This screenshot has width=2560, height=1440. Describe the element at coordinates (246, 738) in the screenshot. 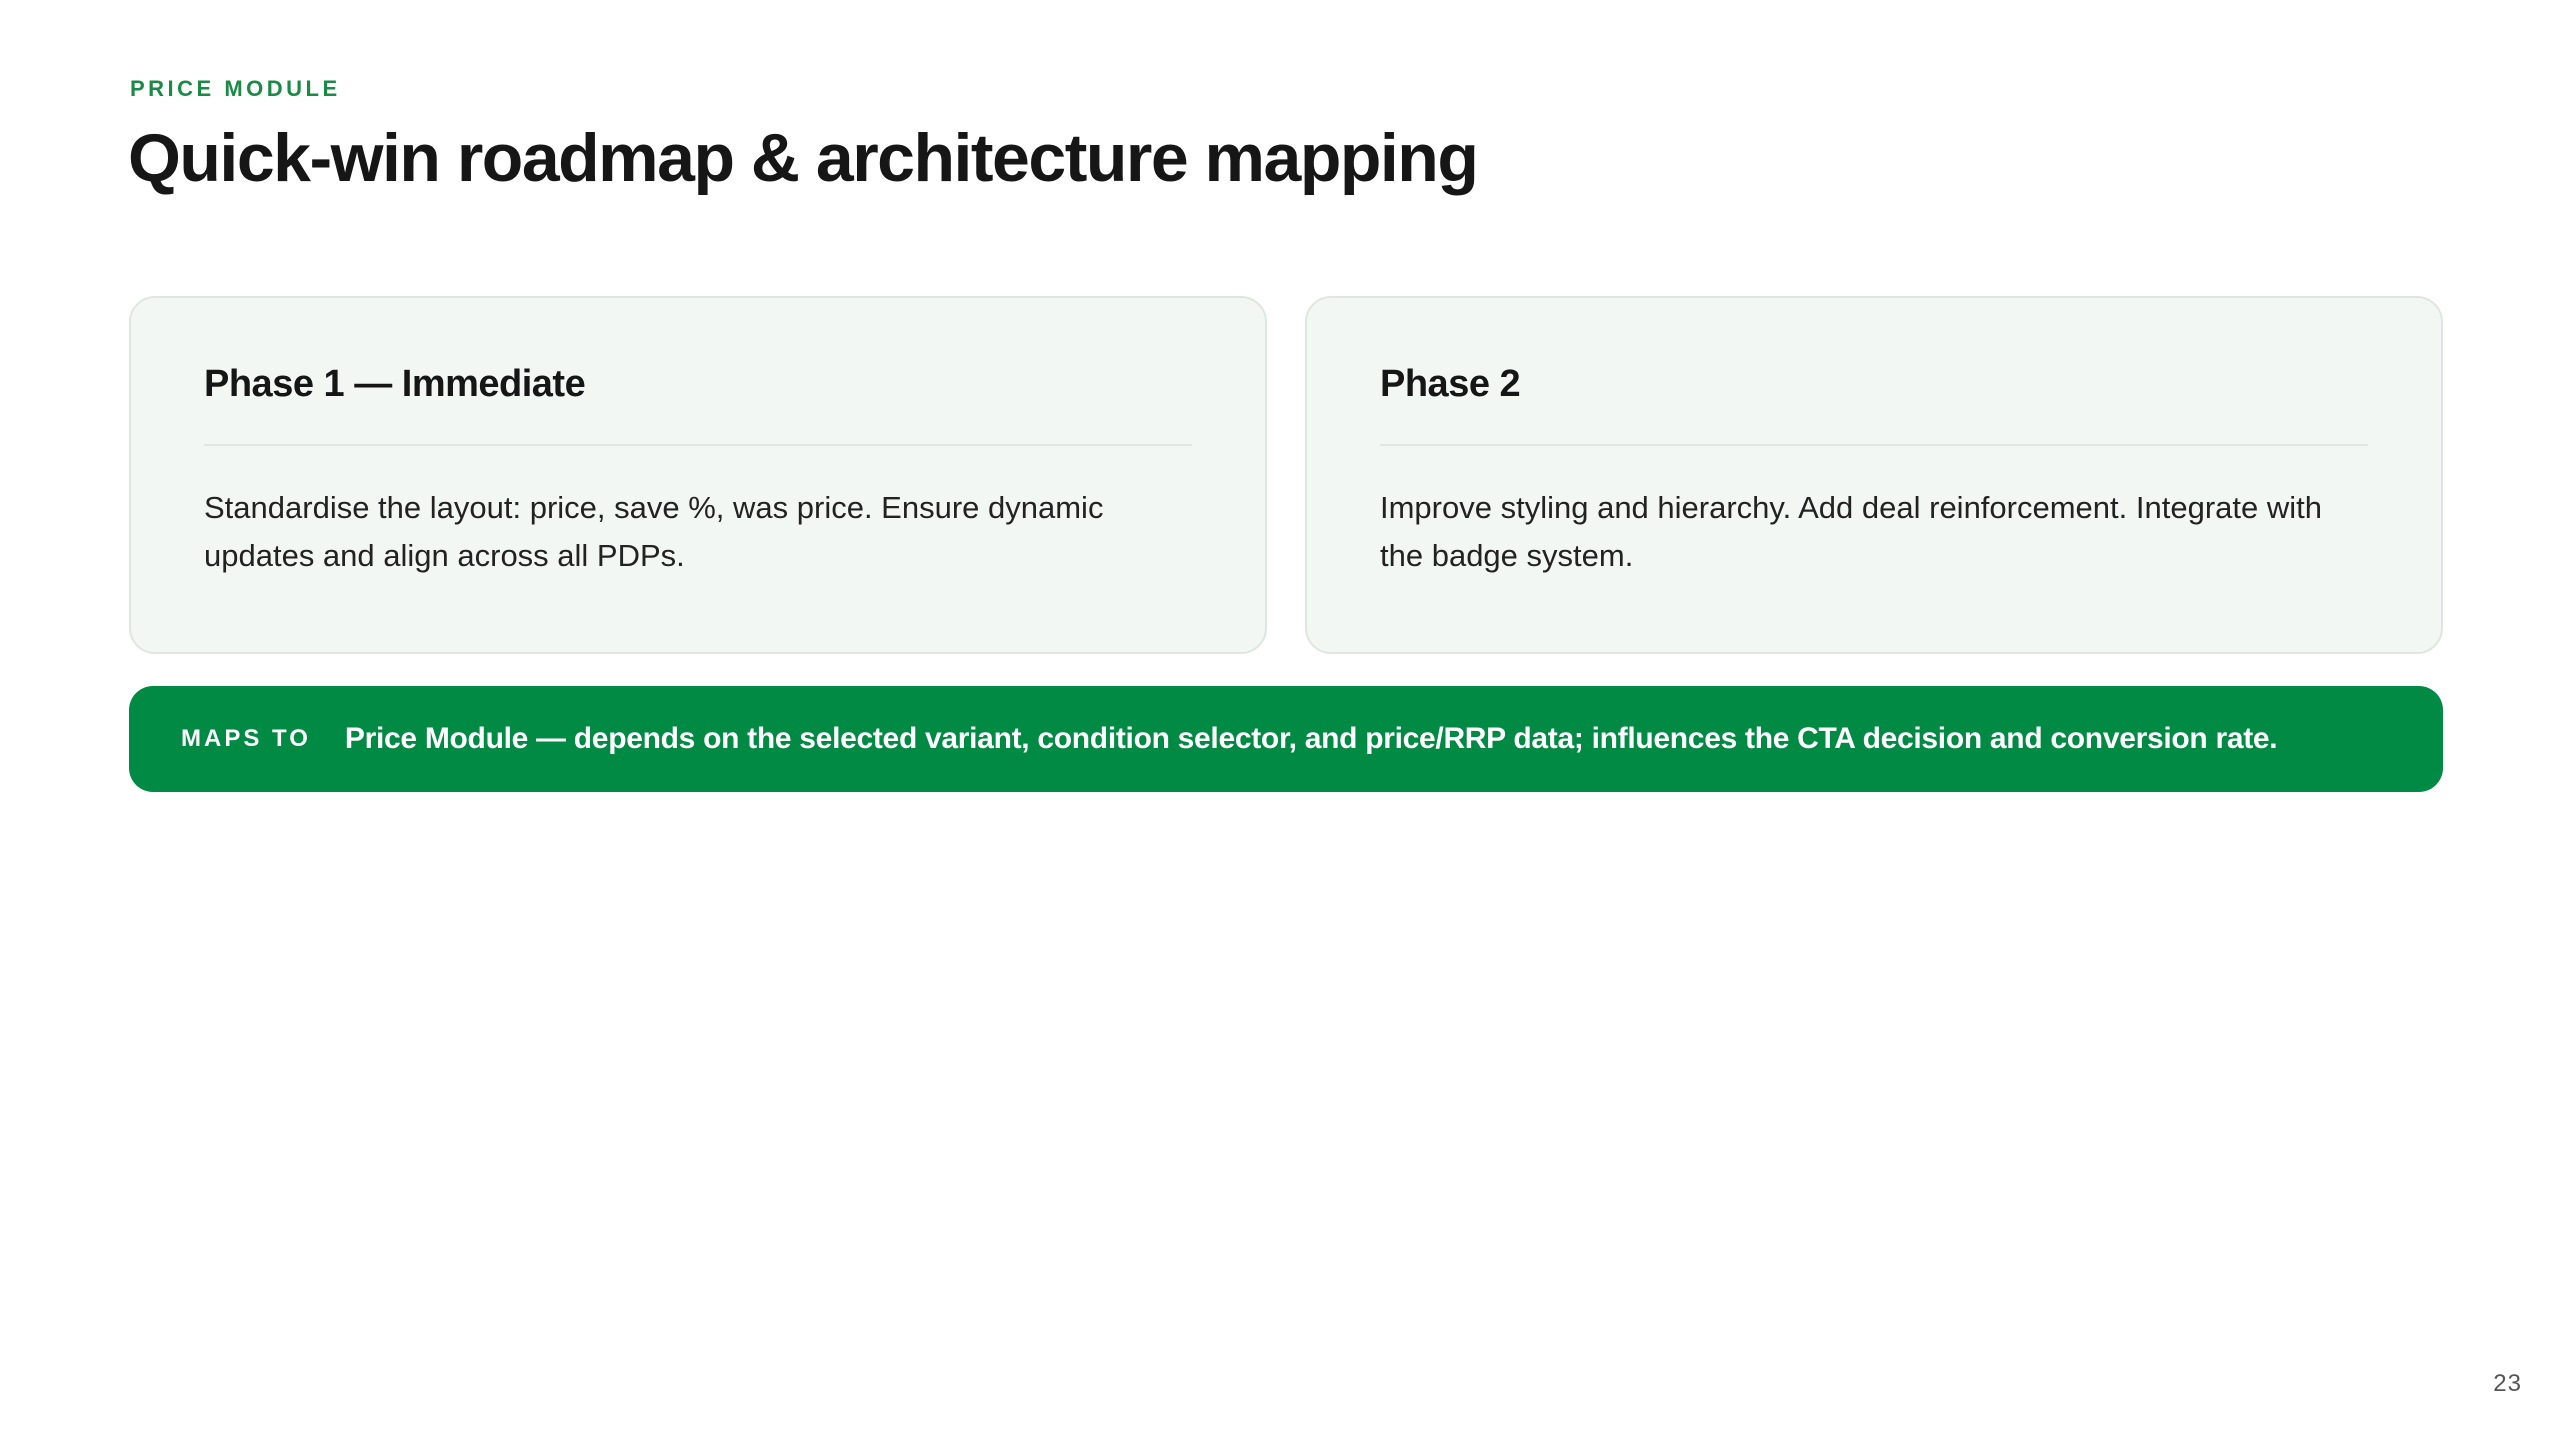

I see `maps-to-label: MAPS TO` at that location.